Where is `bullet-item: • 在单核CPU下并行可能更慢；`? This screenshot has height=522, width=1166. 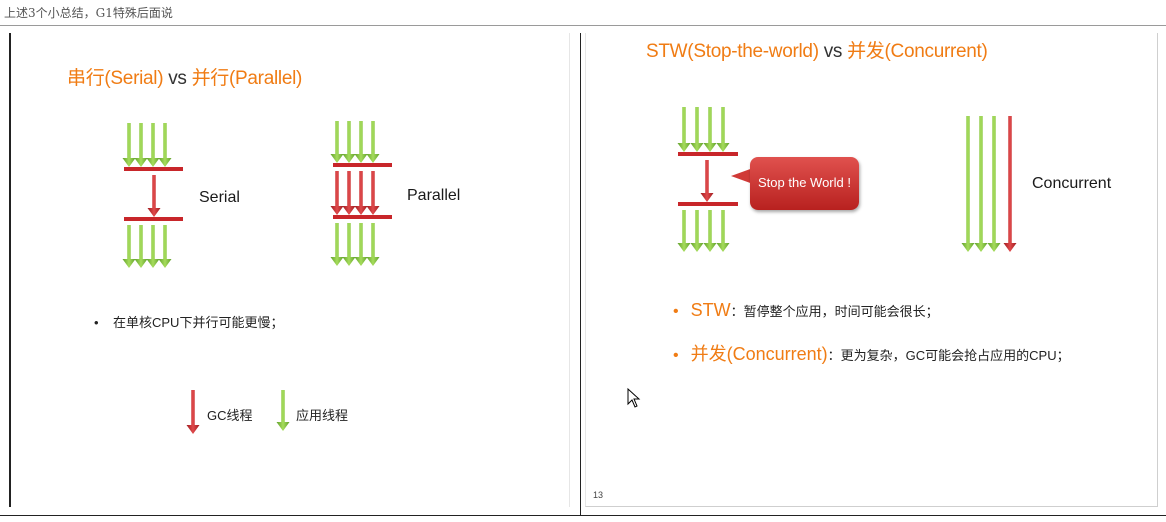 bullet-item: • 在单核CPU下并行可能更慢； is located at coordinates (188, 321).